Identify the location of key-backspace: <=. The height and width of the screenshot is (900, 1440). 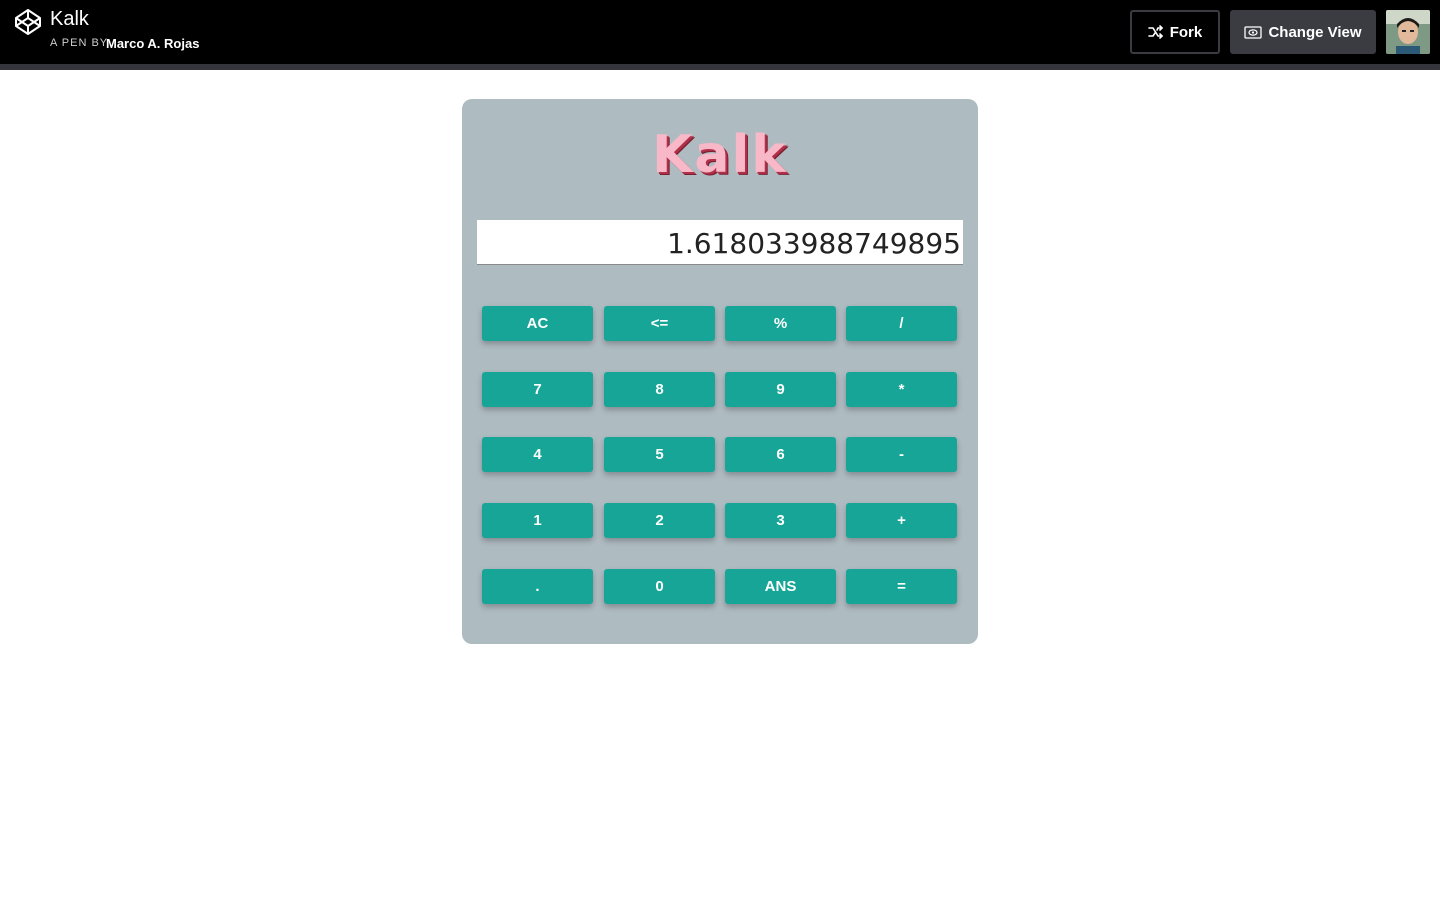
(659, 323).